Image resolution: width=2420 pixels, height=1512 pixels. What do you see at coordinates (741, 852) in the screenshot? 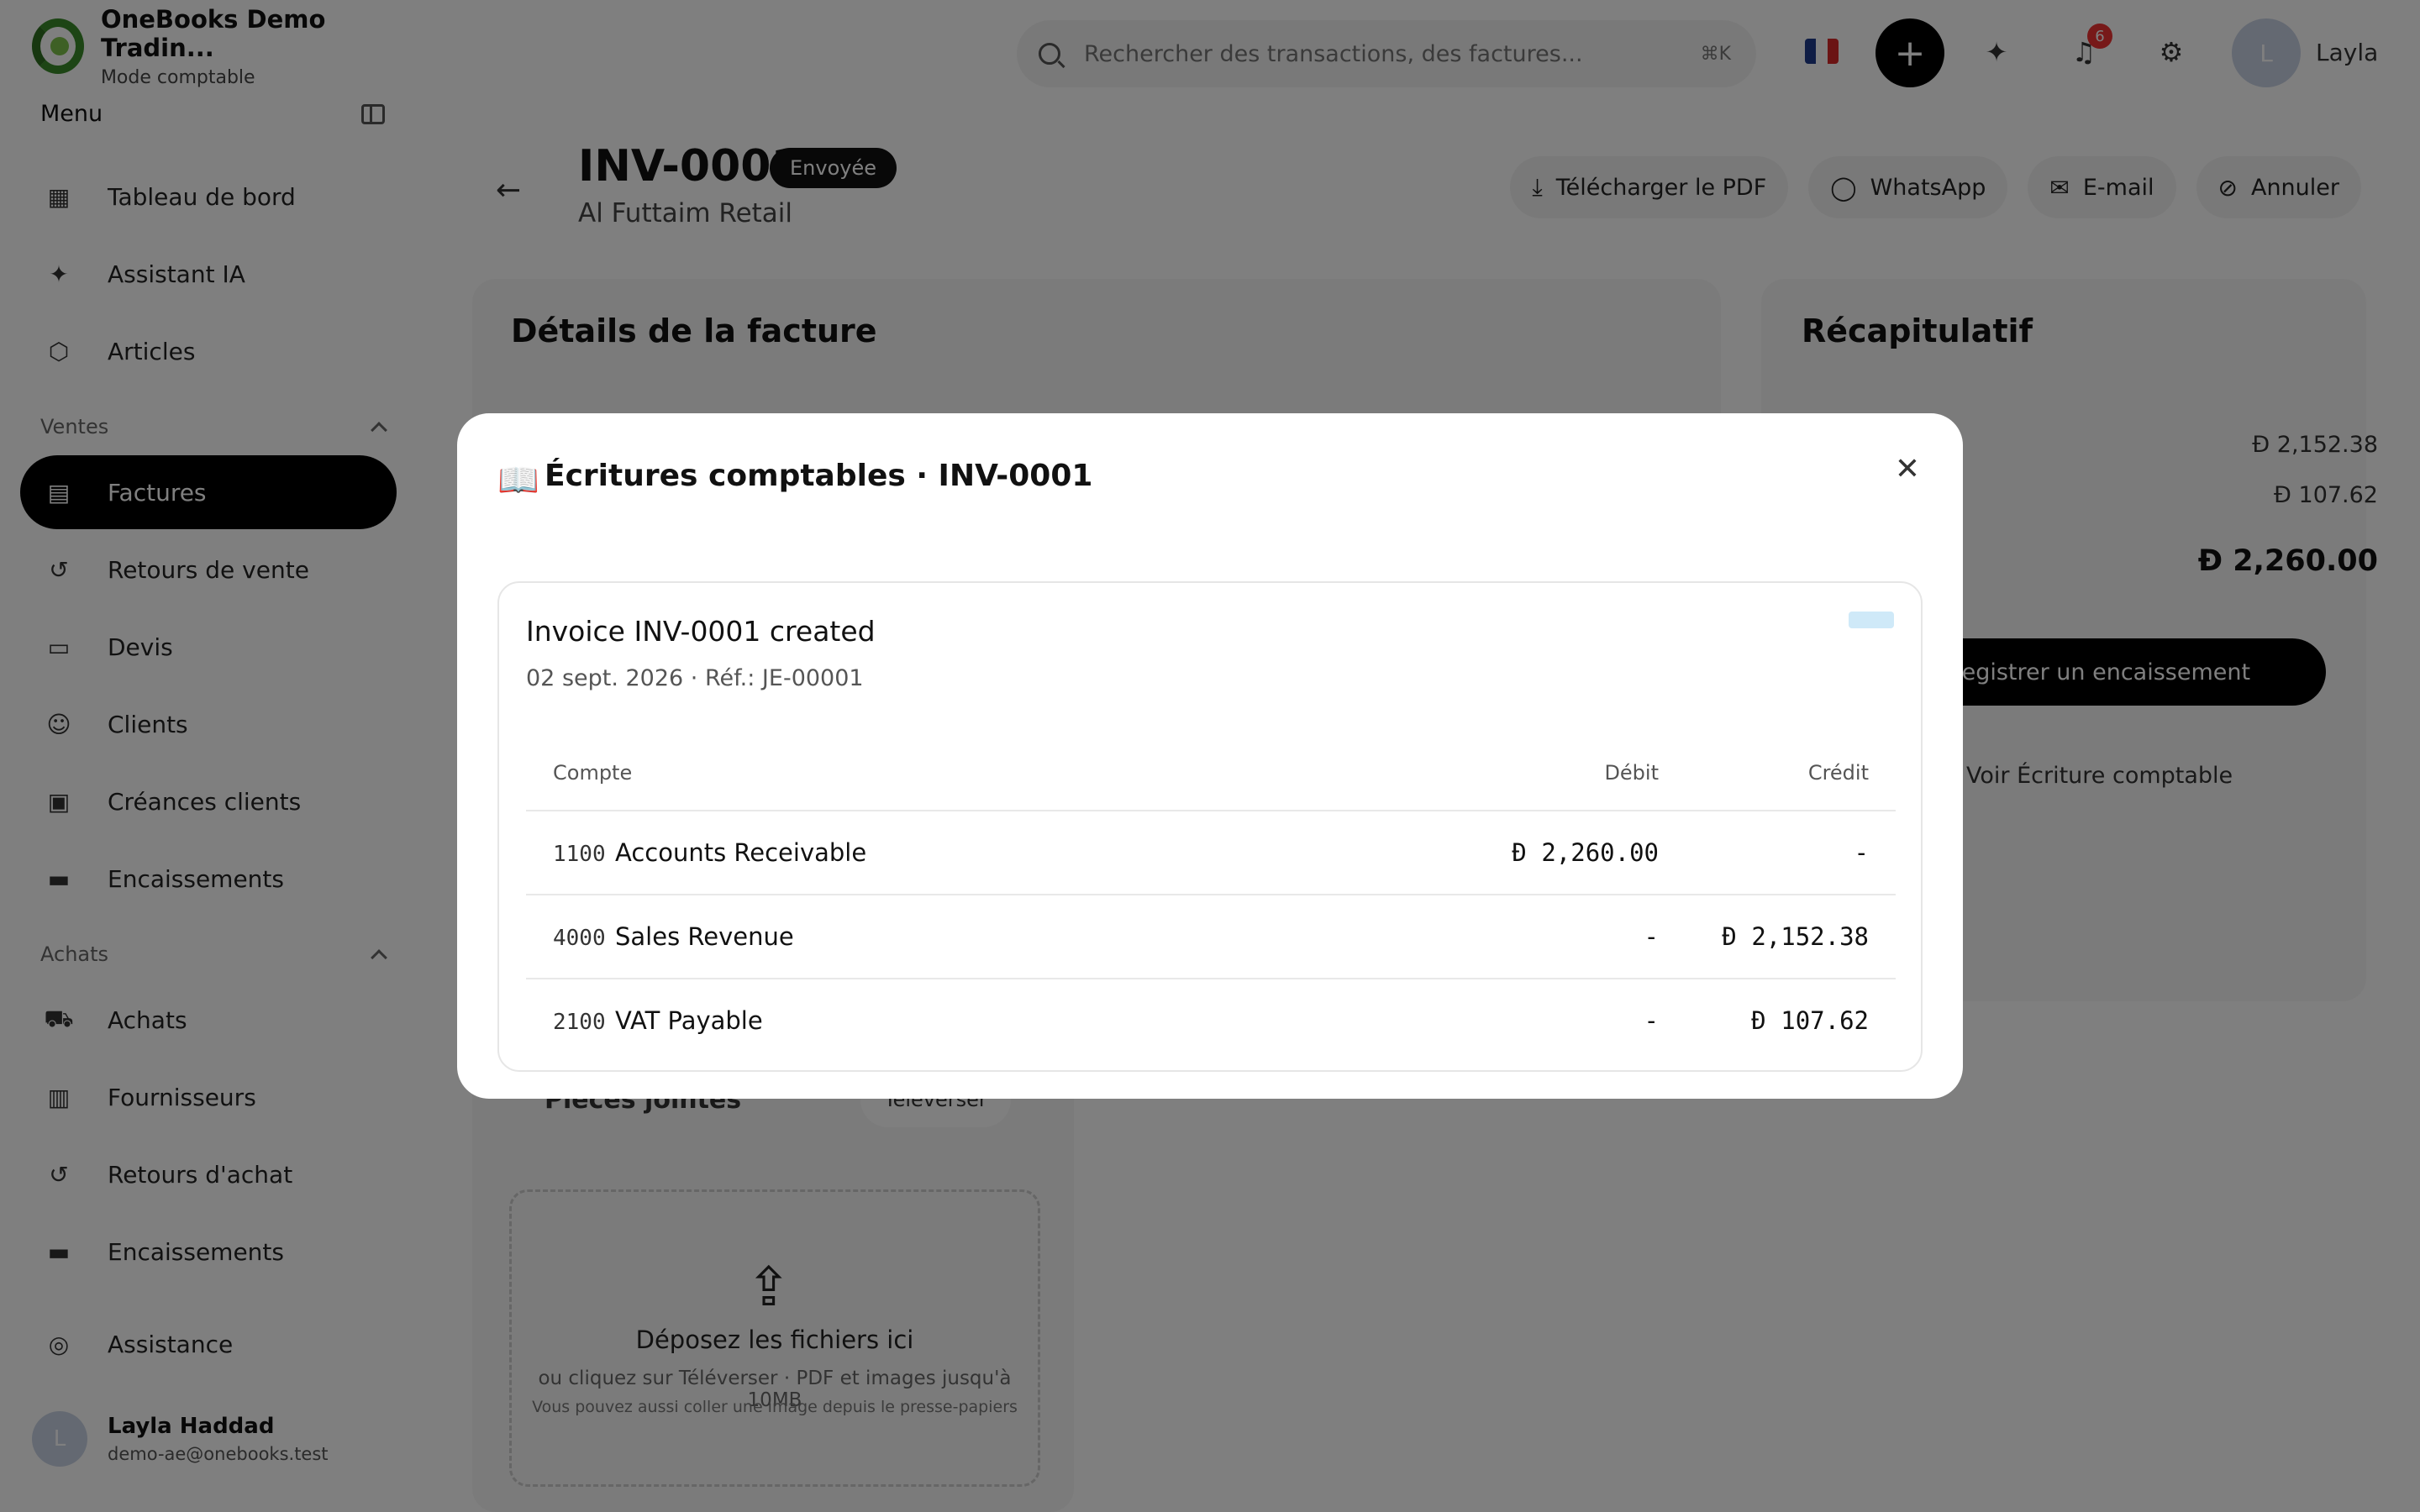
I see `account-name: Accounts Receivable` at bounding box center [741, 852].